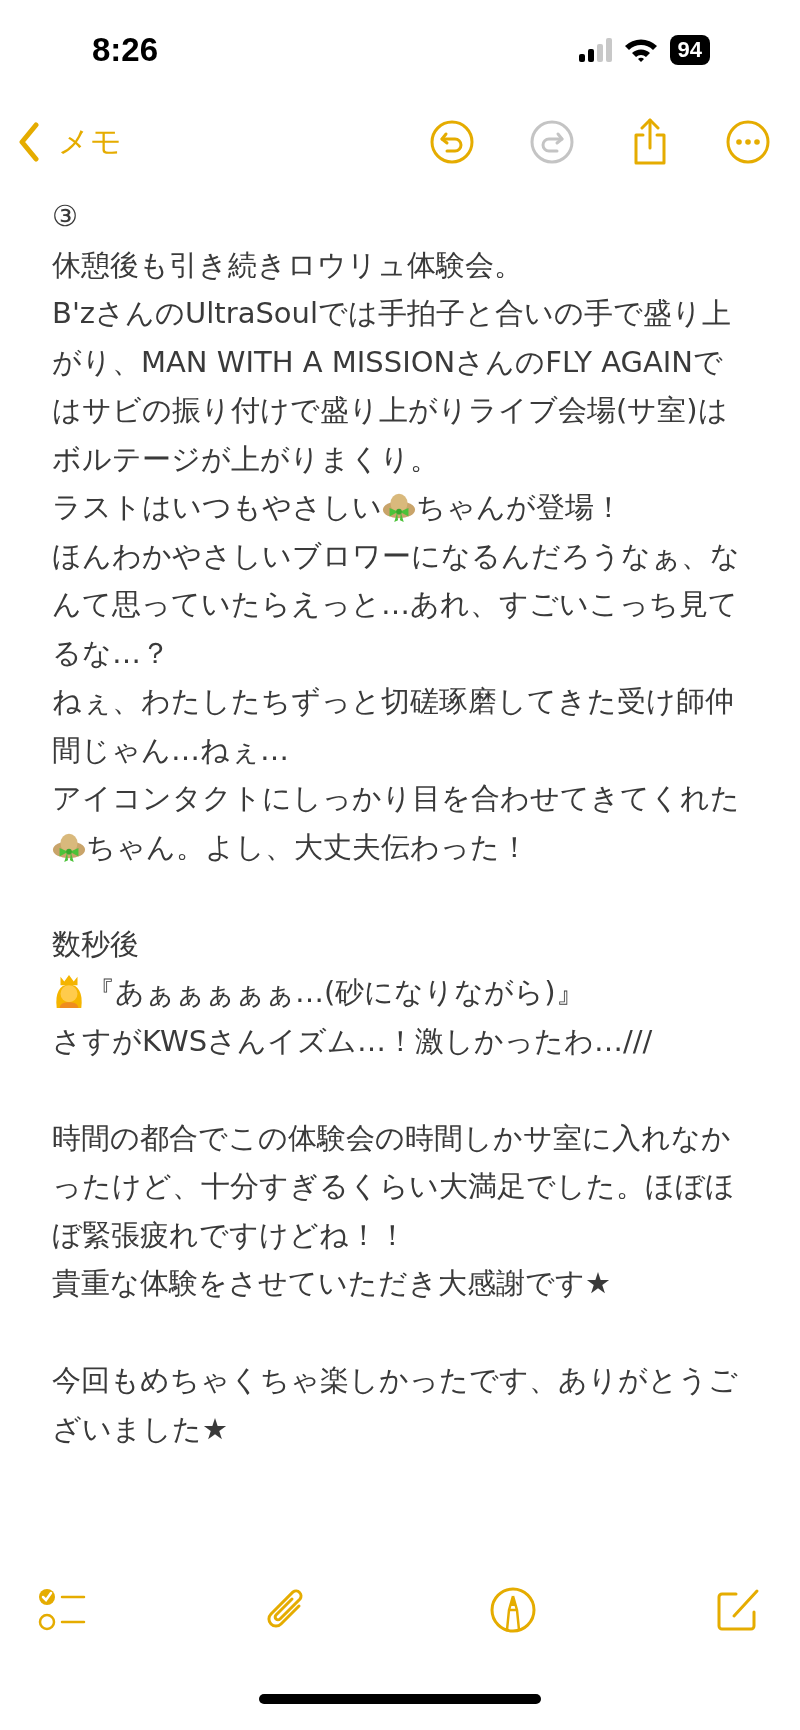 The image size is (800, 1730). Describe the element at coordinates (395, 1404) in the screenshot. I see `note-text: 今回もめちゃくちゃ楽しかったです、ありがとうございました★` at that location.